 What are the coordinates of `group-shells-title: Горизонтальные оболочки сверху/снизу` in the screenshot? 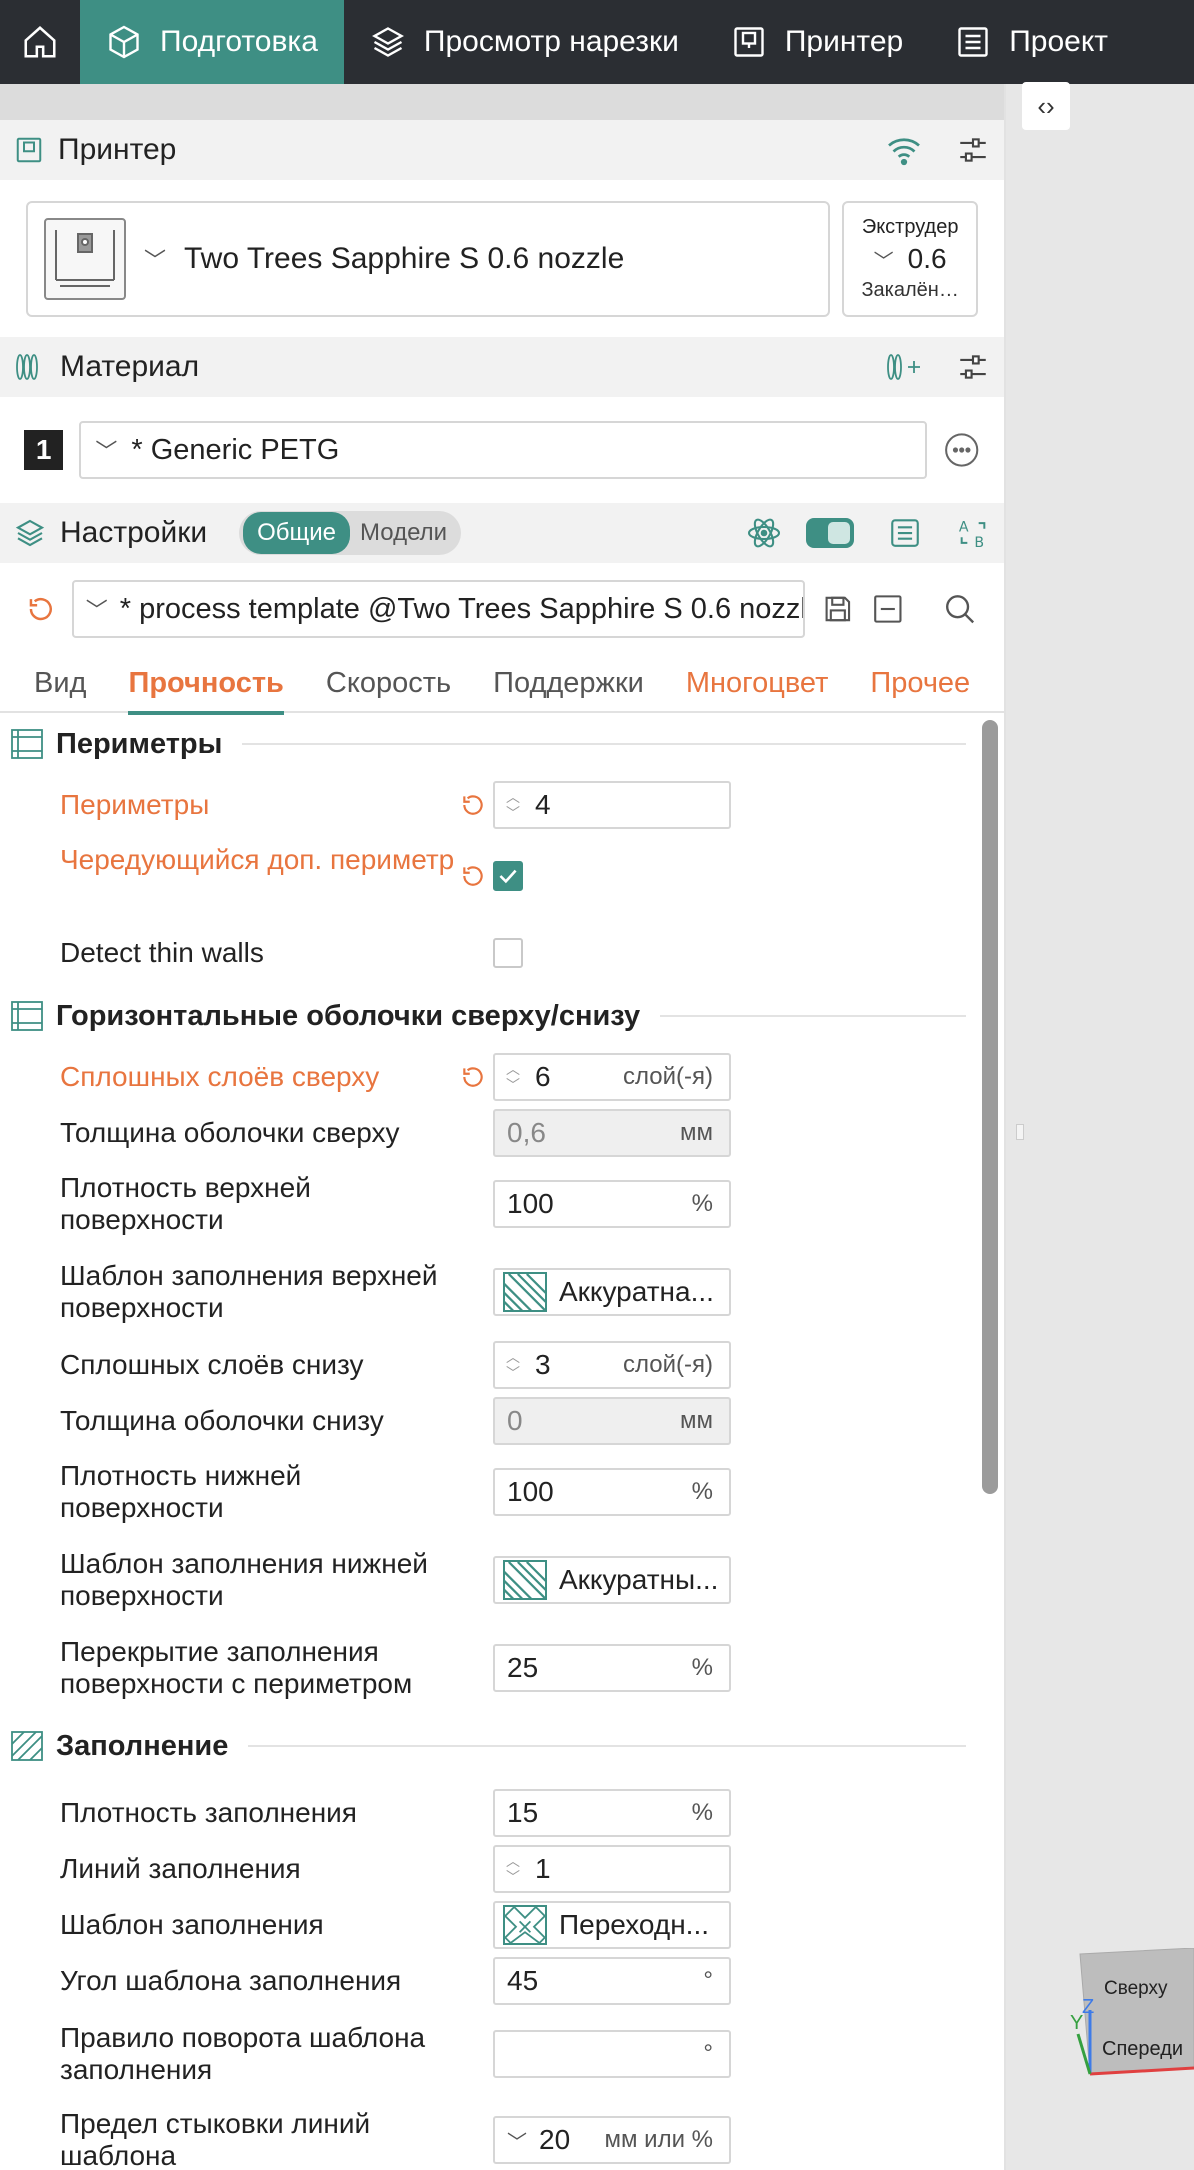 It's located at (348, 1015).